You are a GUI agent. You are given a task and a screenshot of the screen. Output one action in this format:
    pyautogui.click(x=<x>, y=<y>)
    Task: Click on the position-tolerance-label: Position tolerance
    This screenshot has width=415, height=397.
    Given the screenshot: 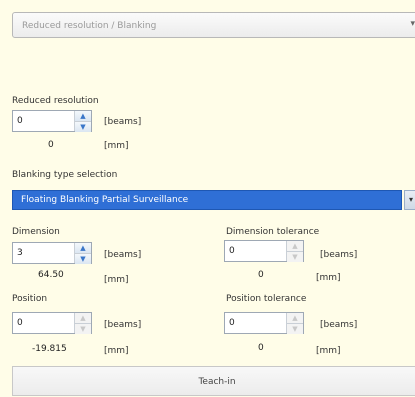 What is the action you would take?
    pyautogui.click(x=266, y=299)
    